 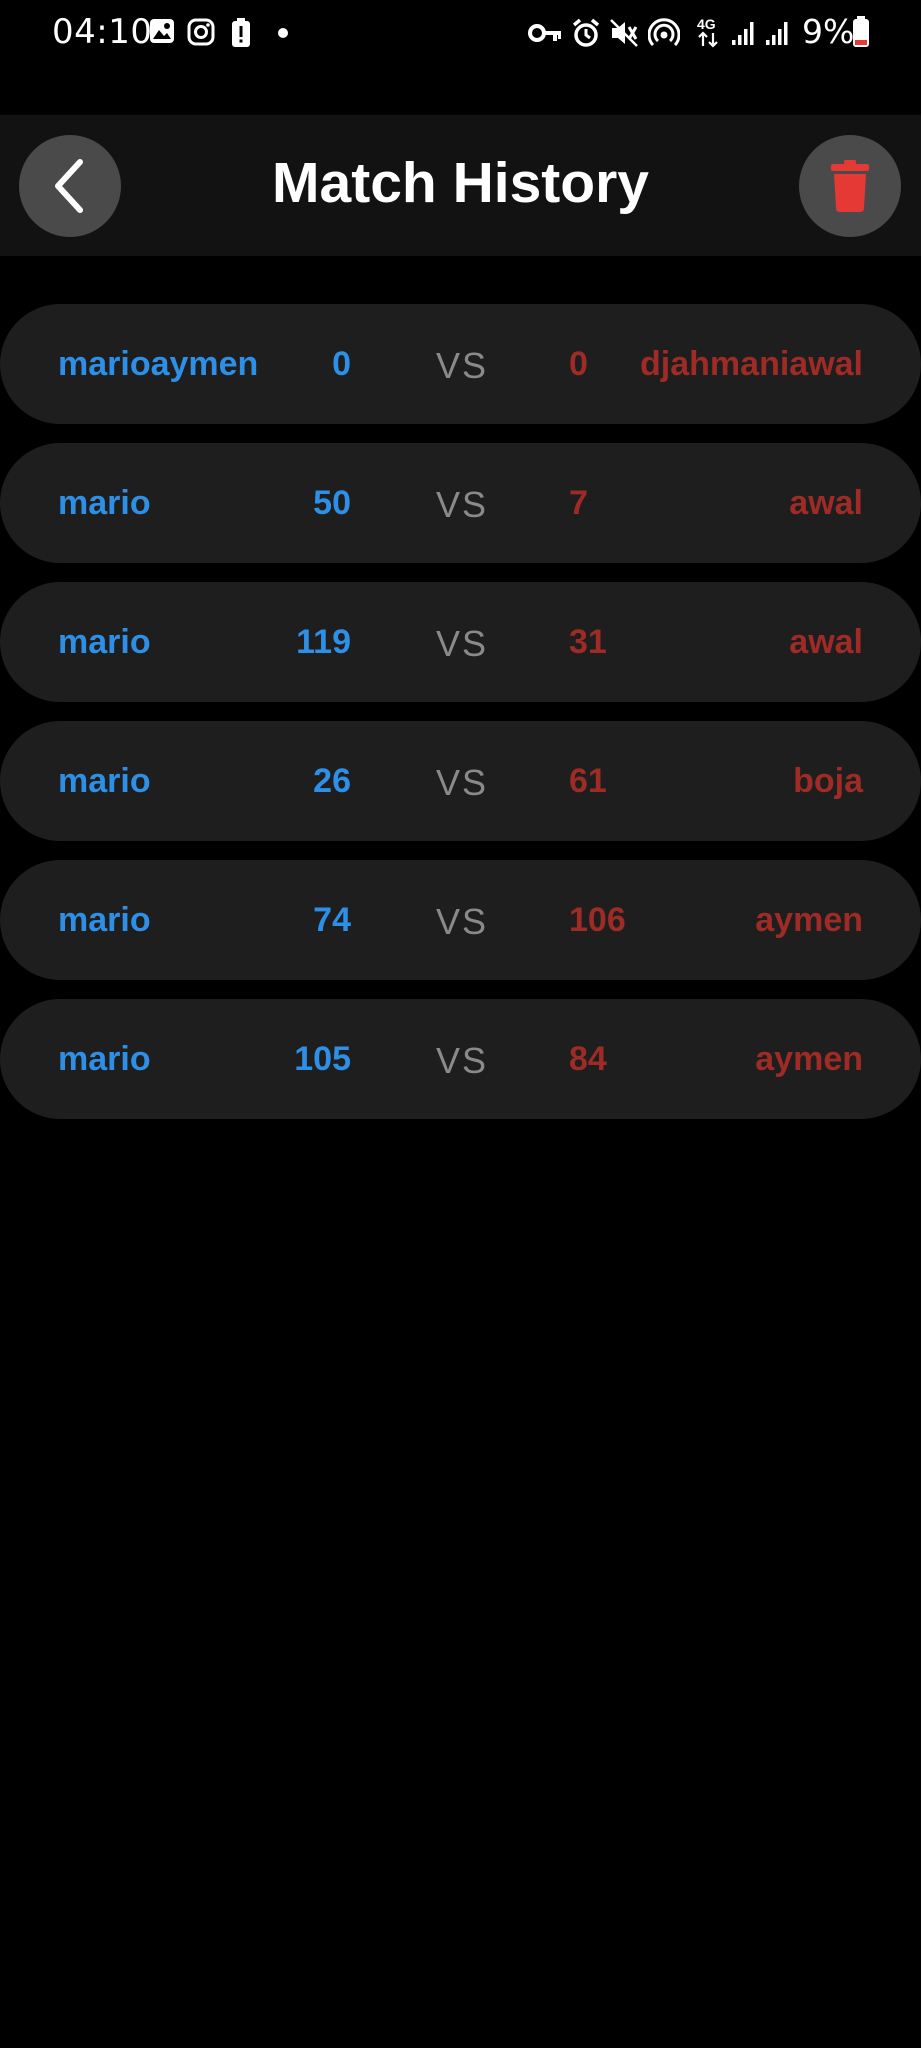 I want to click on delete-history-button, so click(x=850, y=186).